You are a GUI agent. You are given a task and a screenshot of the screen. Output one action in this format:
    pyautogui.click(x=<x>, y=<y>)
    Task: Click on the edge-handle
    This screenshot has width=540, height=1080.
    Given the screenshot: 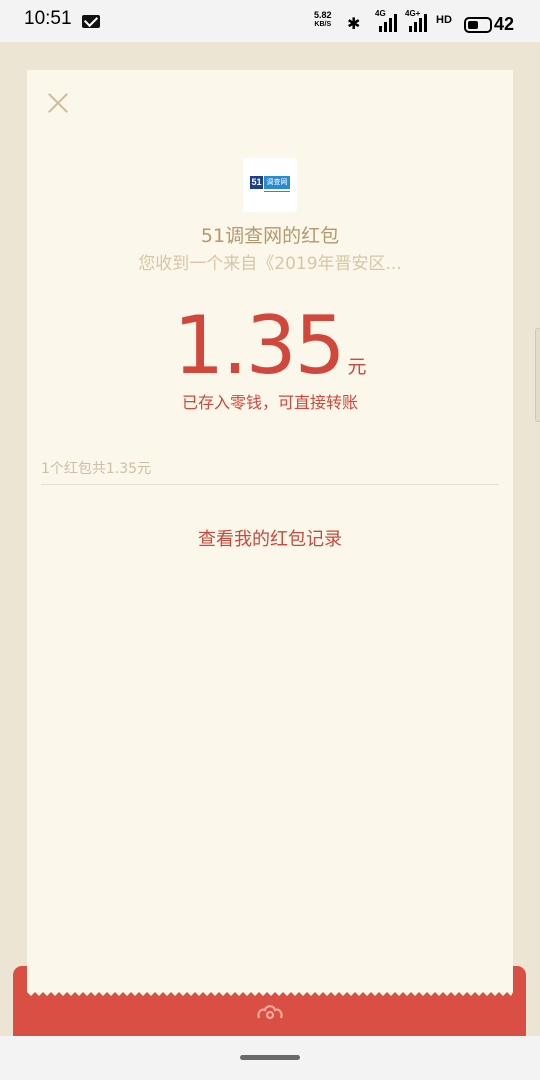 What is the action you would take?
    pyautogui.click(x=537, y=375)
    